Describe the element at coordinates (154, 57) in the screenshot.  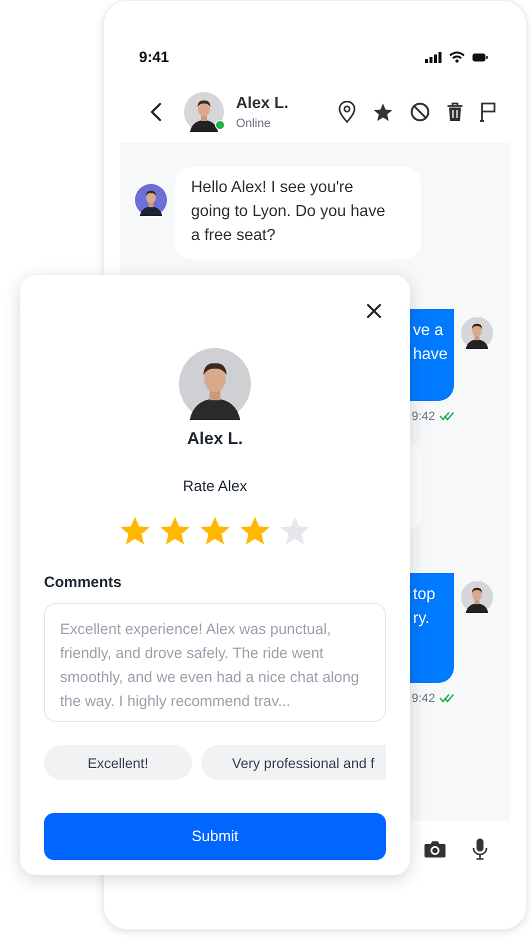
I see `status-time: 9:41` at that location.